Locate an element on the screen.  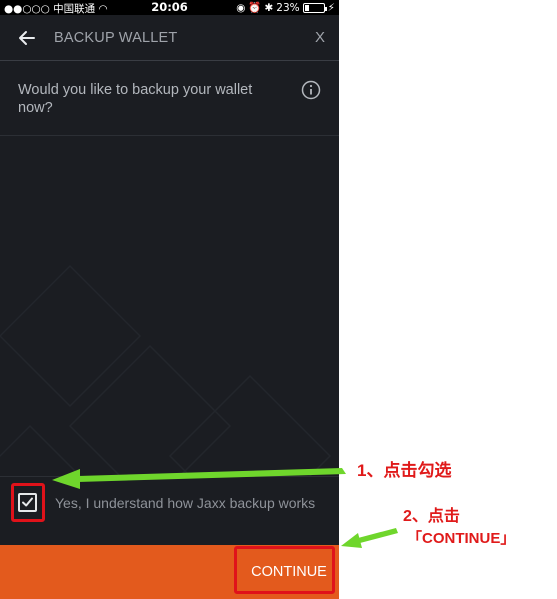
annotation-step-1: 1、点击勾选 is located at coordinates (404, 470).